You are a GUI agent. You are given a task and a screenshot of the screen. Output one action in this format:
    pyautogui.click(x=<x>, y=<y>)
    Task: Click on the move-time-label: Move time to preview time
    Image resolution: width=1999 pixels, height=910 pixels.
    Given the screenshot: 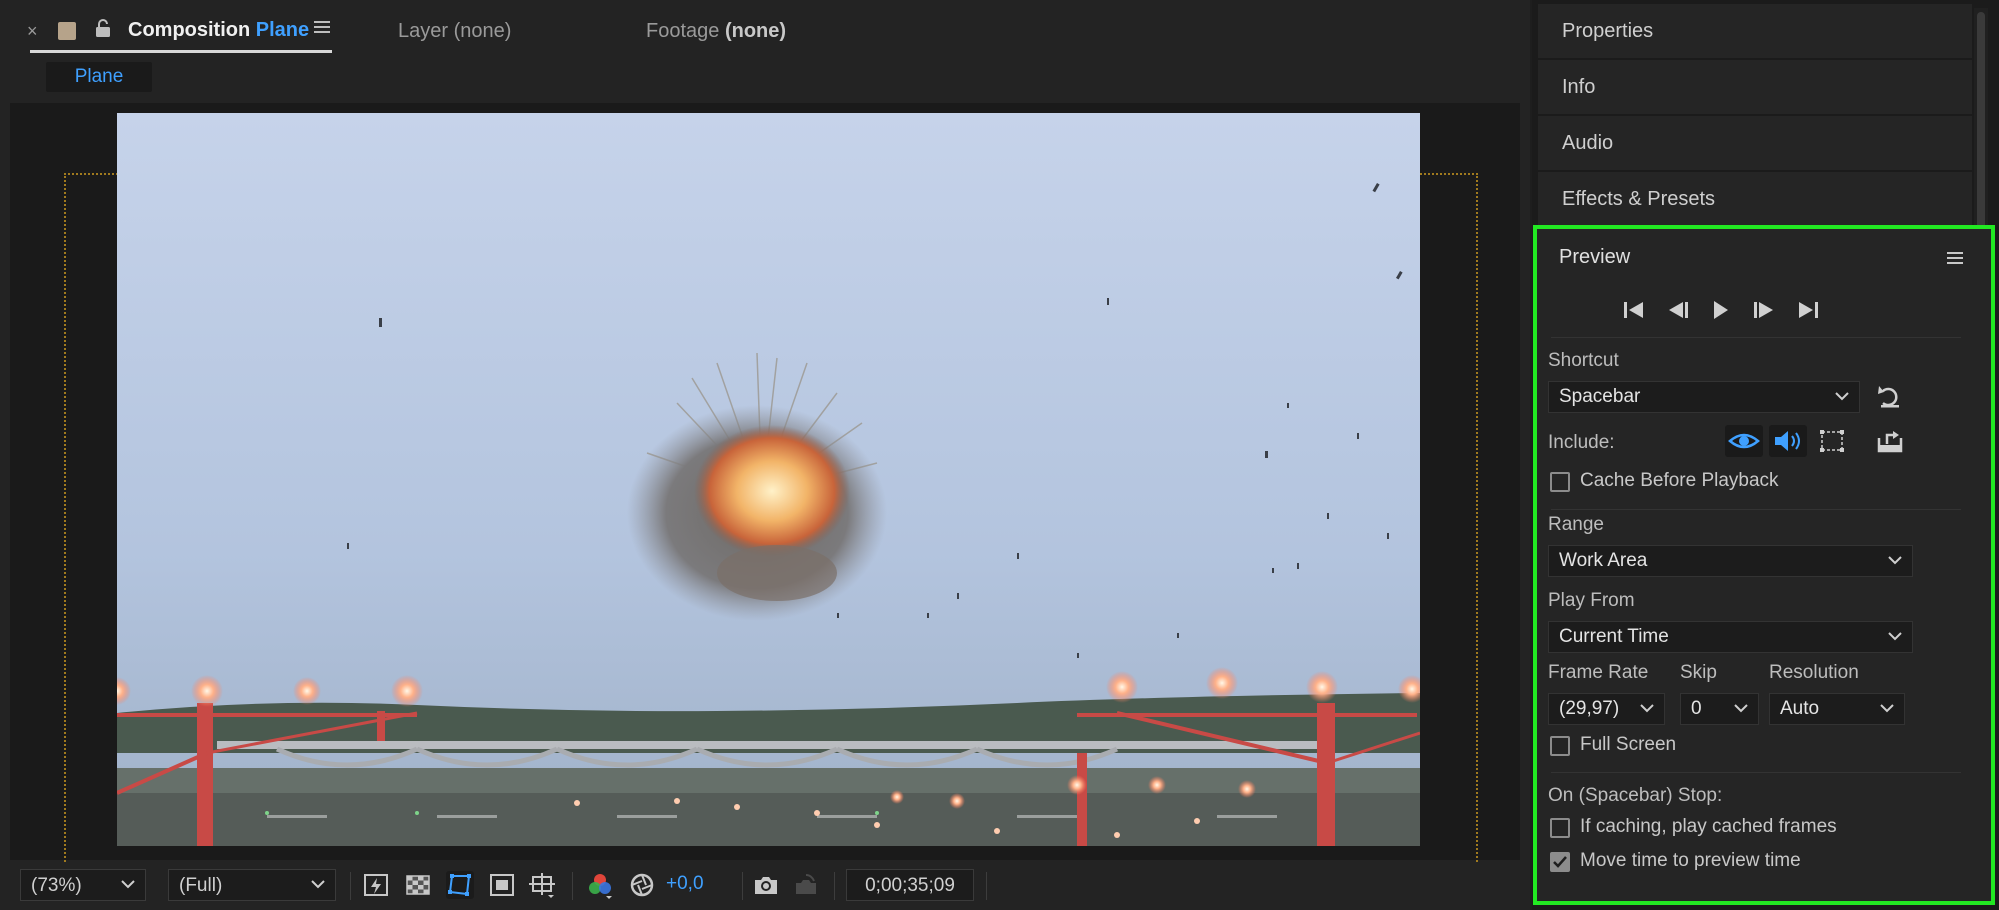 What is the action you would take?
    pyautogui.click(x=1690, y=860)
    